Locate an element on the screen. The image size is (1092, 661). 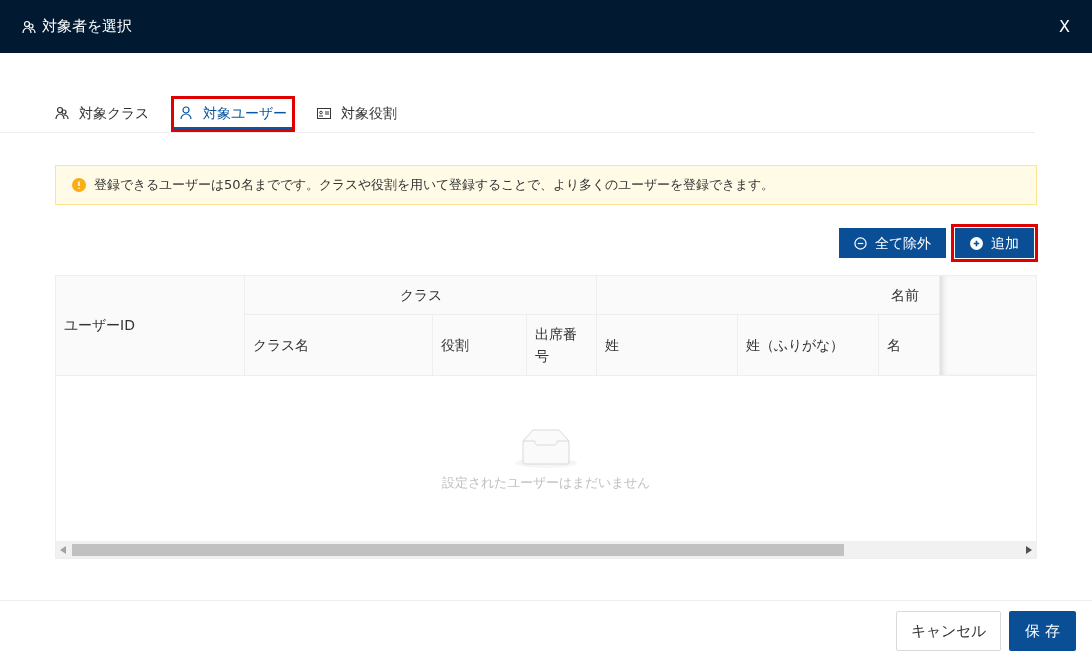
tab: 対象ユーザー is located at coordinates (233, 114).